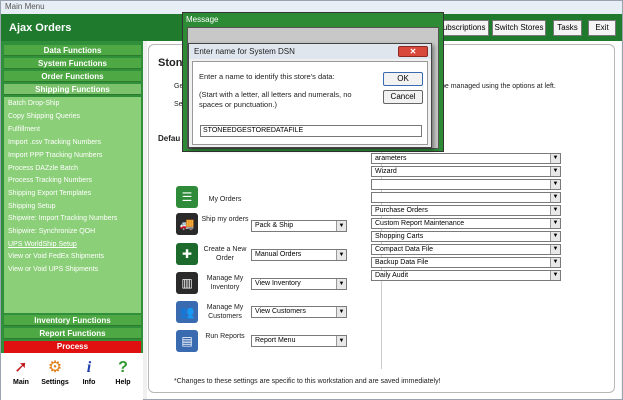 The width and height of the screenshot is (623, 400). What do you see at coordinates (225, 283) in the screenshot?
I see `action-label: Manage My Inventory` at bounding box center [225, 283].